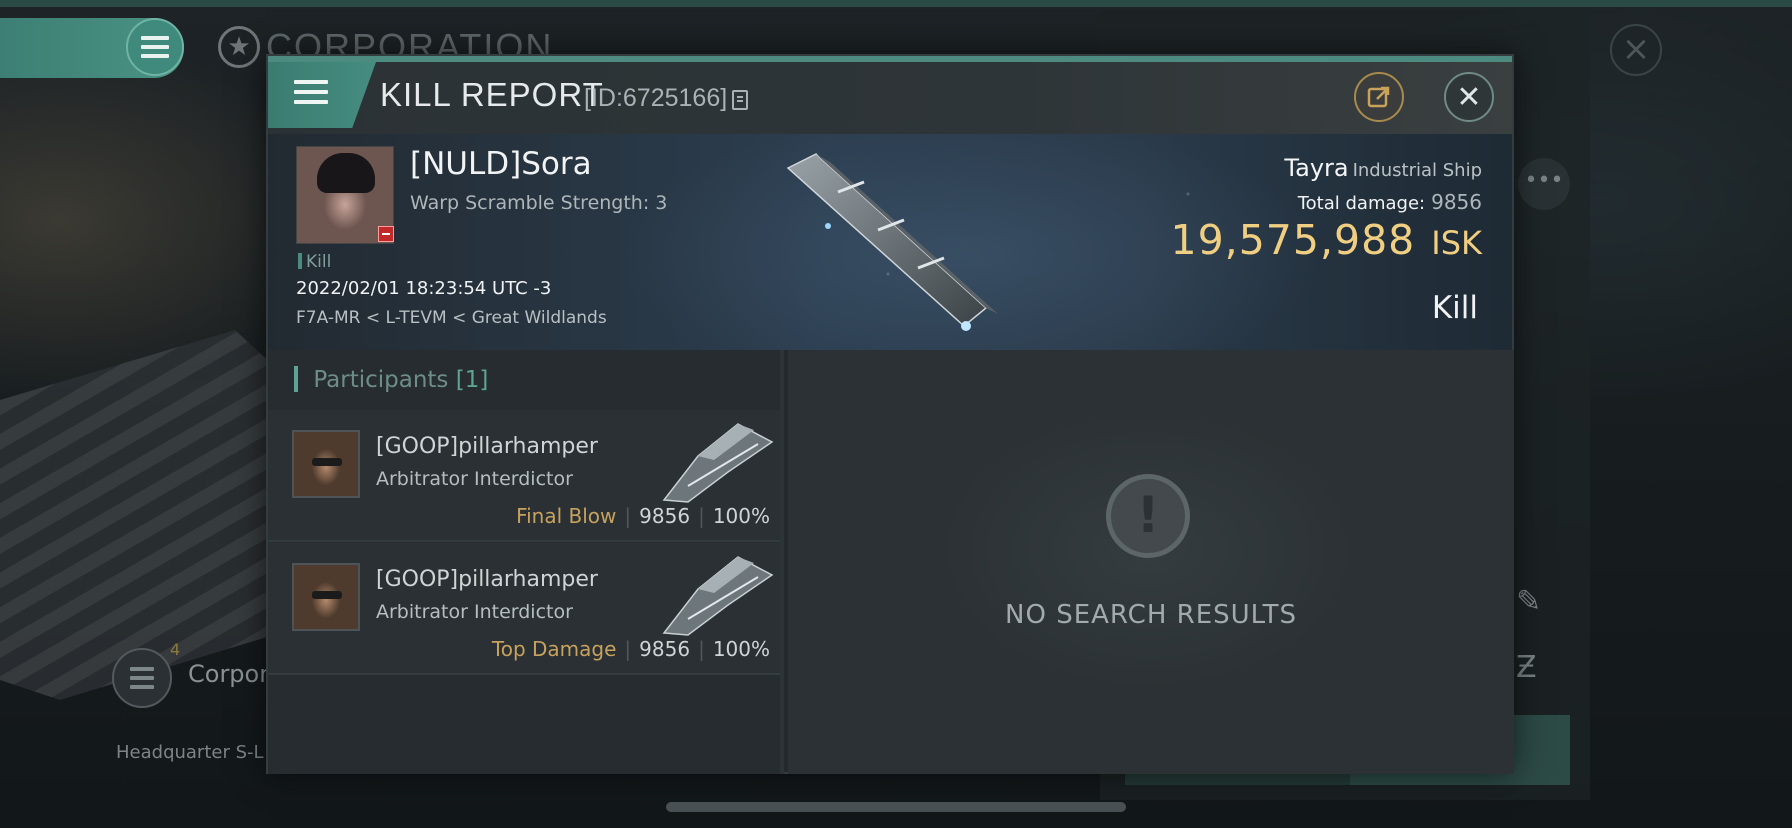 The image size is (1792, 828). I want to click on exclamation-icon: !, so click(1148, 516).